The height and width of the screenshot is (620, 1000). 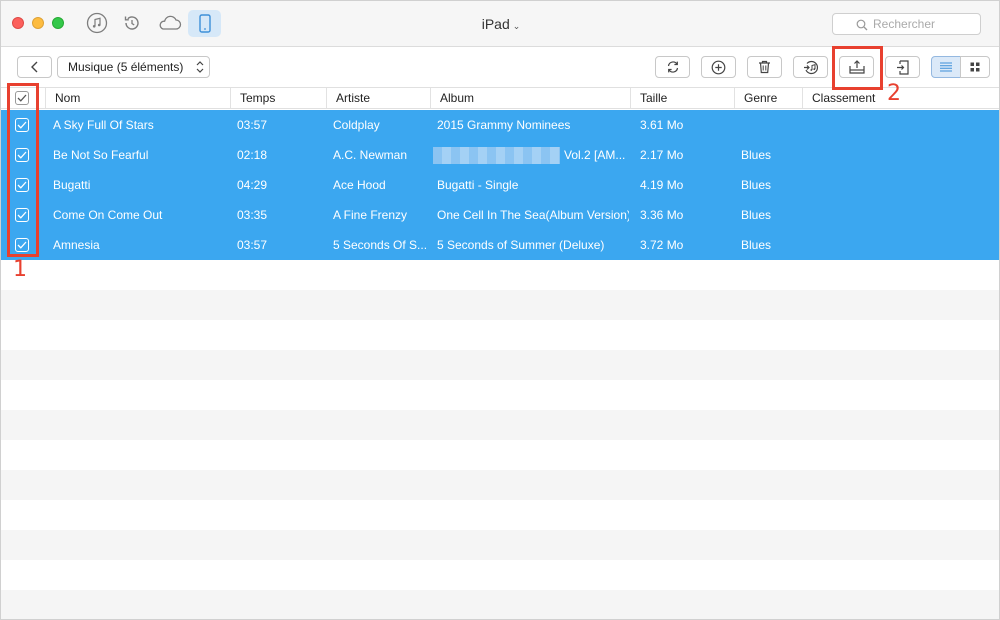 What do you see at coordinates (356, 125) in the screenshot?
I see `cell-artiste: Coldplay` at bounding box center [356, 125].